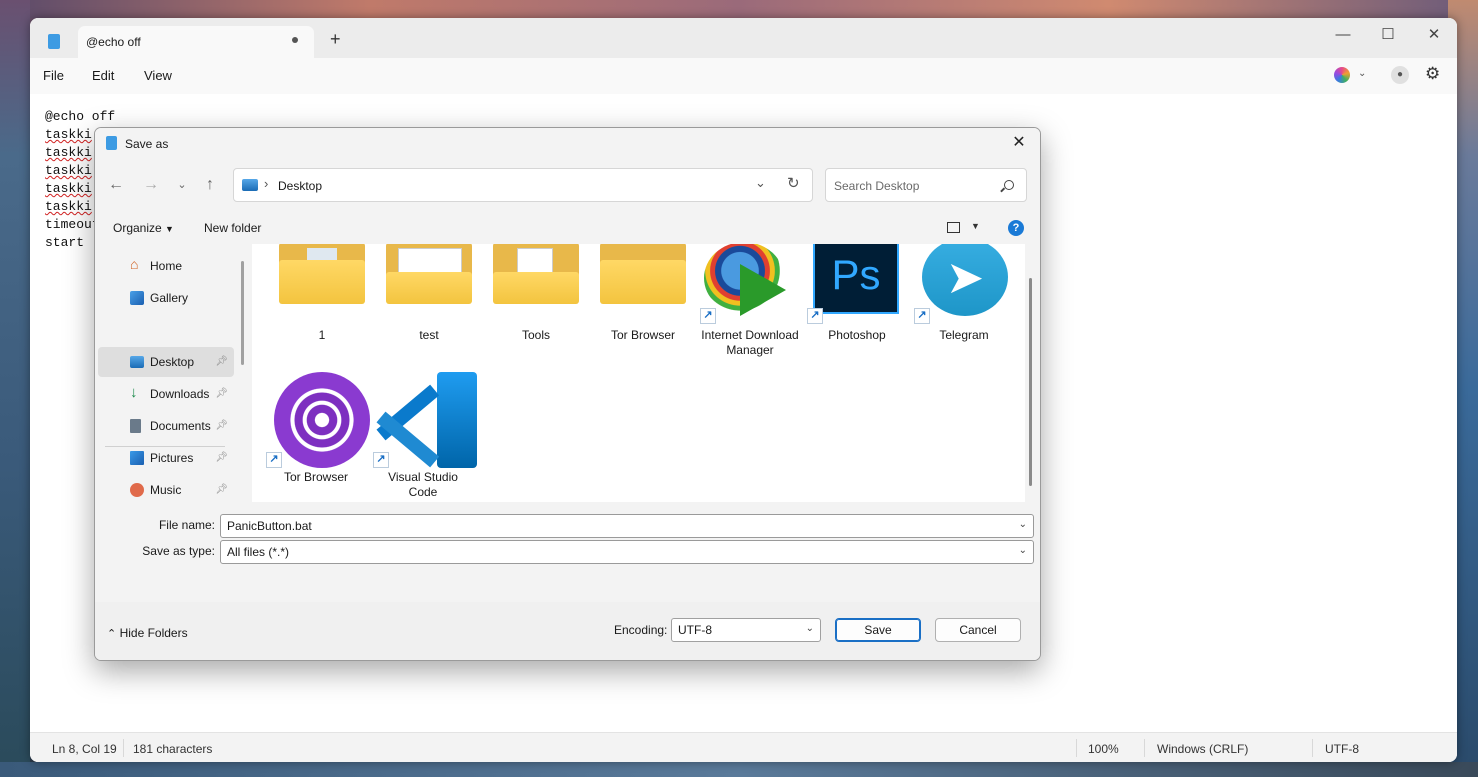 The height and width of the screenshot is (777, 1478). I want to click on address-bar: › Desktop ⌄ ↻, so click(523, 185).